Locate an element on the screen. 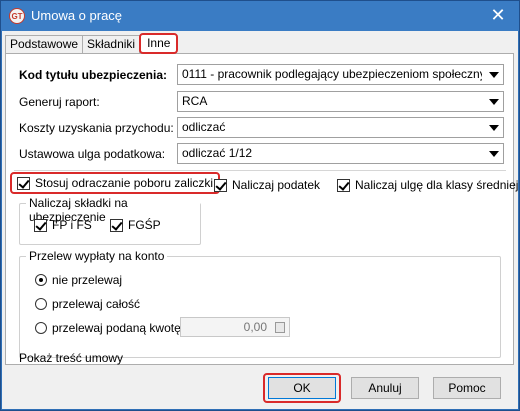 This screenshot has height=411, width=520. generuj-raport-select: RCA is located at coordinates (340, 101).